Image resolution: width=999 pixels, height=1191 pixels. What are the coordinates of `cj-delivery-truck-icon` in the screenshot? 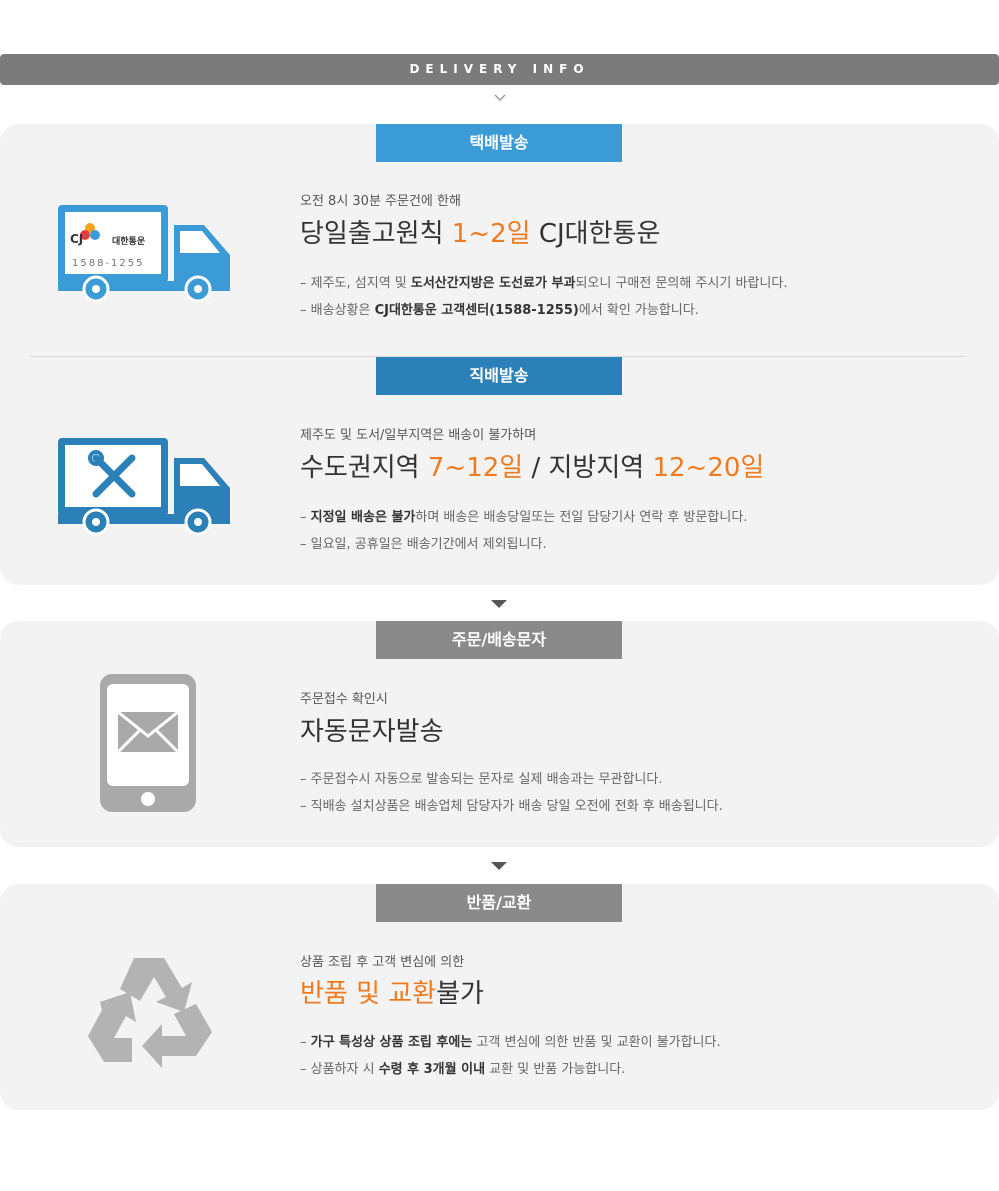 It's located at (144, 254).